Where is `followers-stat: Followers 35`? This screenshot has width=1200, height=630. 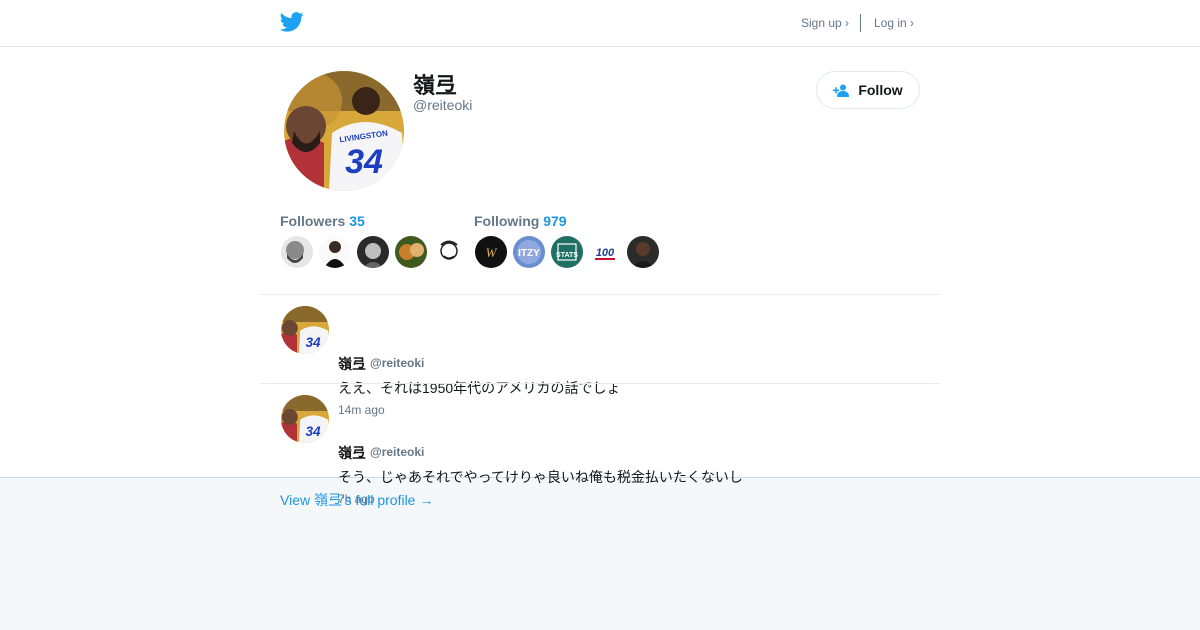 followers-stat: Followers 35 is located at coordinates (322, 221).